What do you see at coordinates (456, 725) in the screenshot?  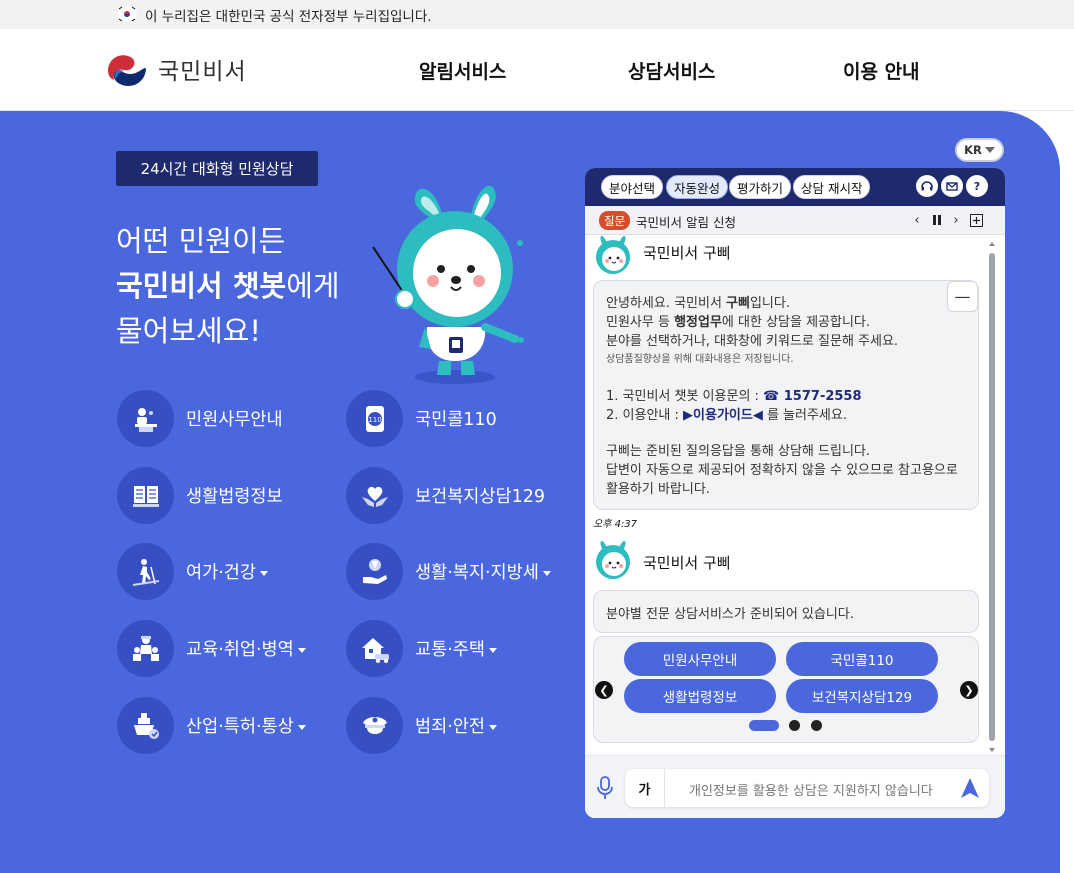 I see `service-label: 범죄·안전` at bounding box center [456, 725].